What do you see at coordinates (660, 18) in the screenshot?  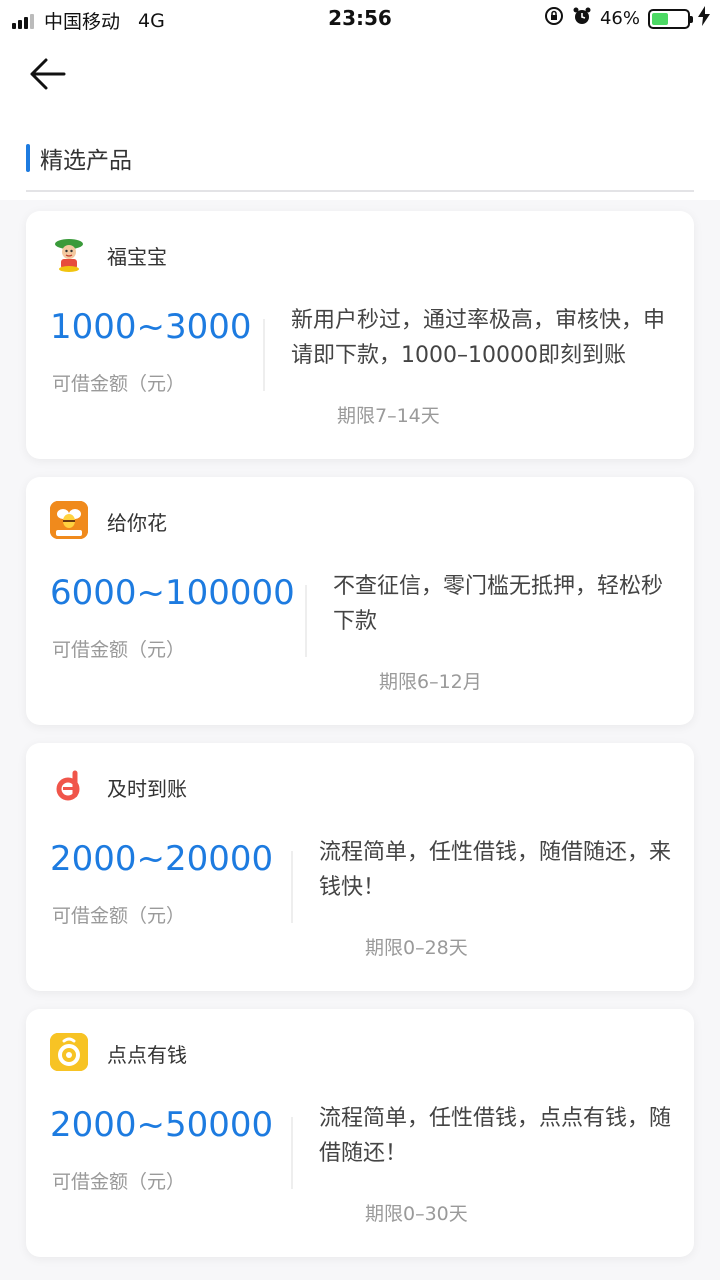 I see `battery-fill` at bounding box center [660, 18].